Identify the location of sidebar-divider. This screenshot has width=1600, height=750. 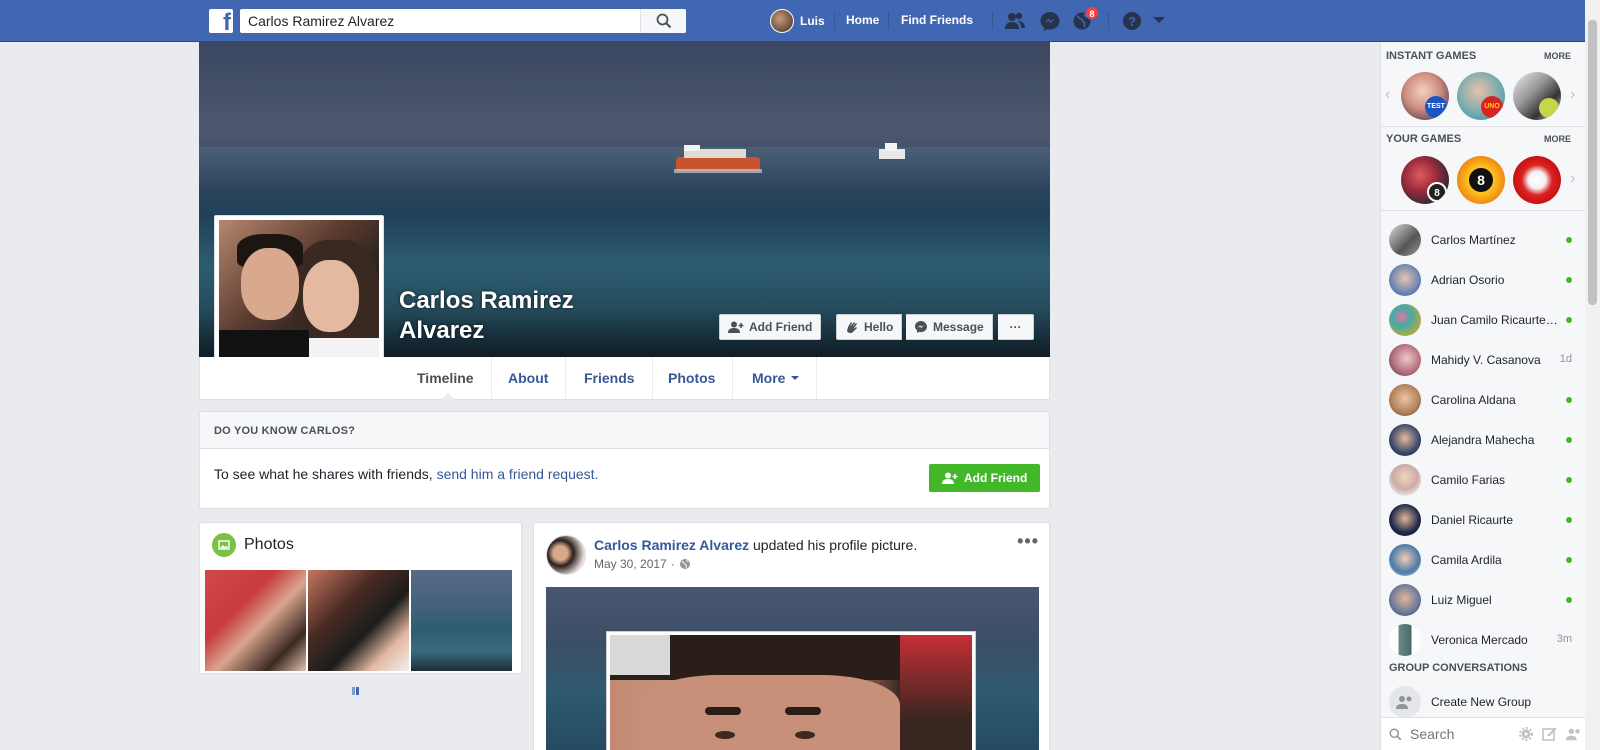
(1483, 126).